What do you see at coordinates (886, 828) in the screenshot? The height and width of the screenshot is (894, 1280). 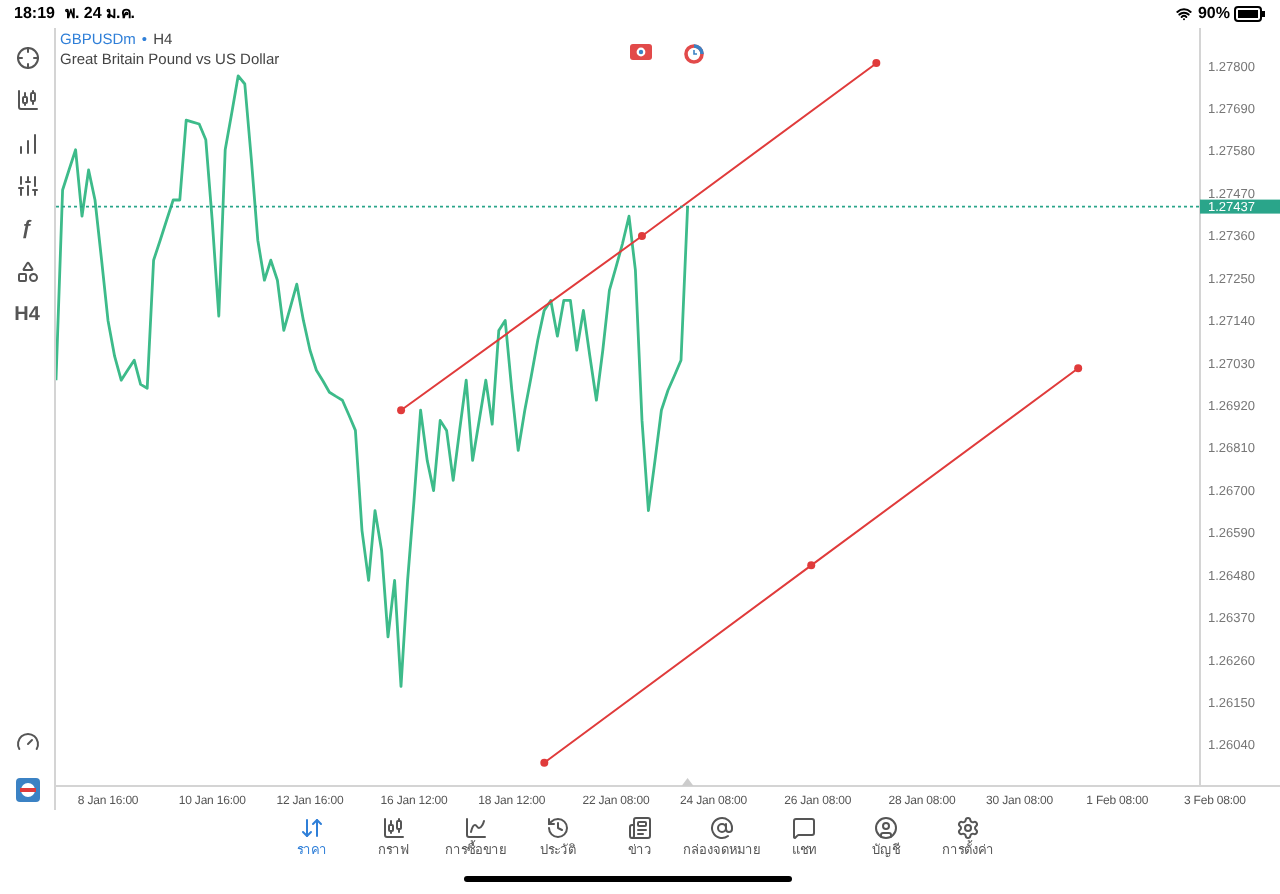 I see `user-icon` at bounding box center [886, 828].